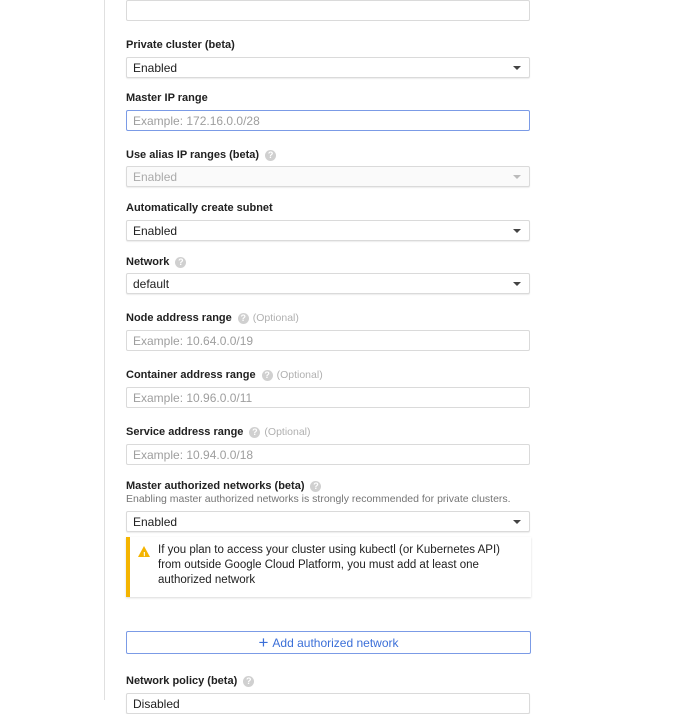 The width and height of the screenshot is (687, 714). Describe the element at coordinates (193, 340) in the screenshot. I see `placeholder: Example: 10.64.0.0/19` at that location.